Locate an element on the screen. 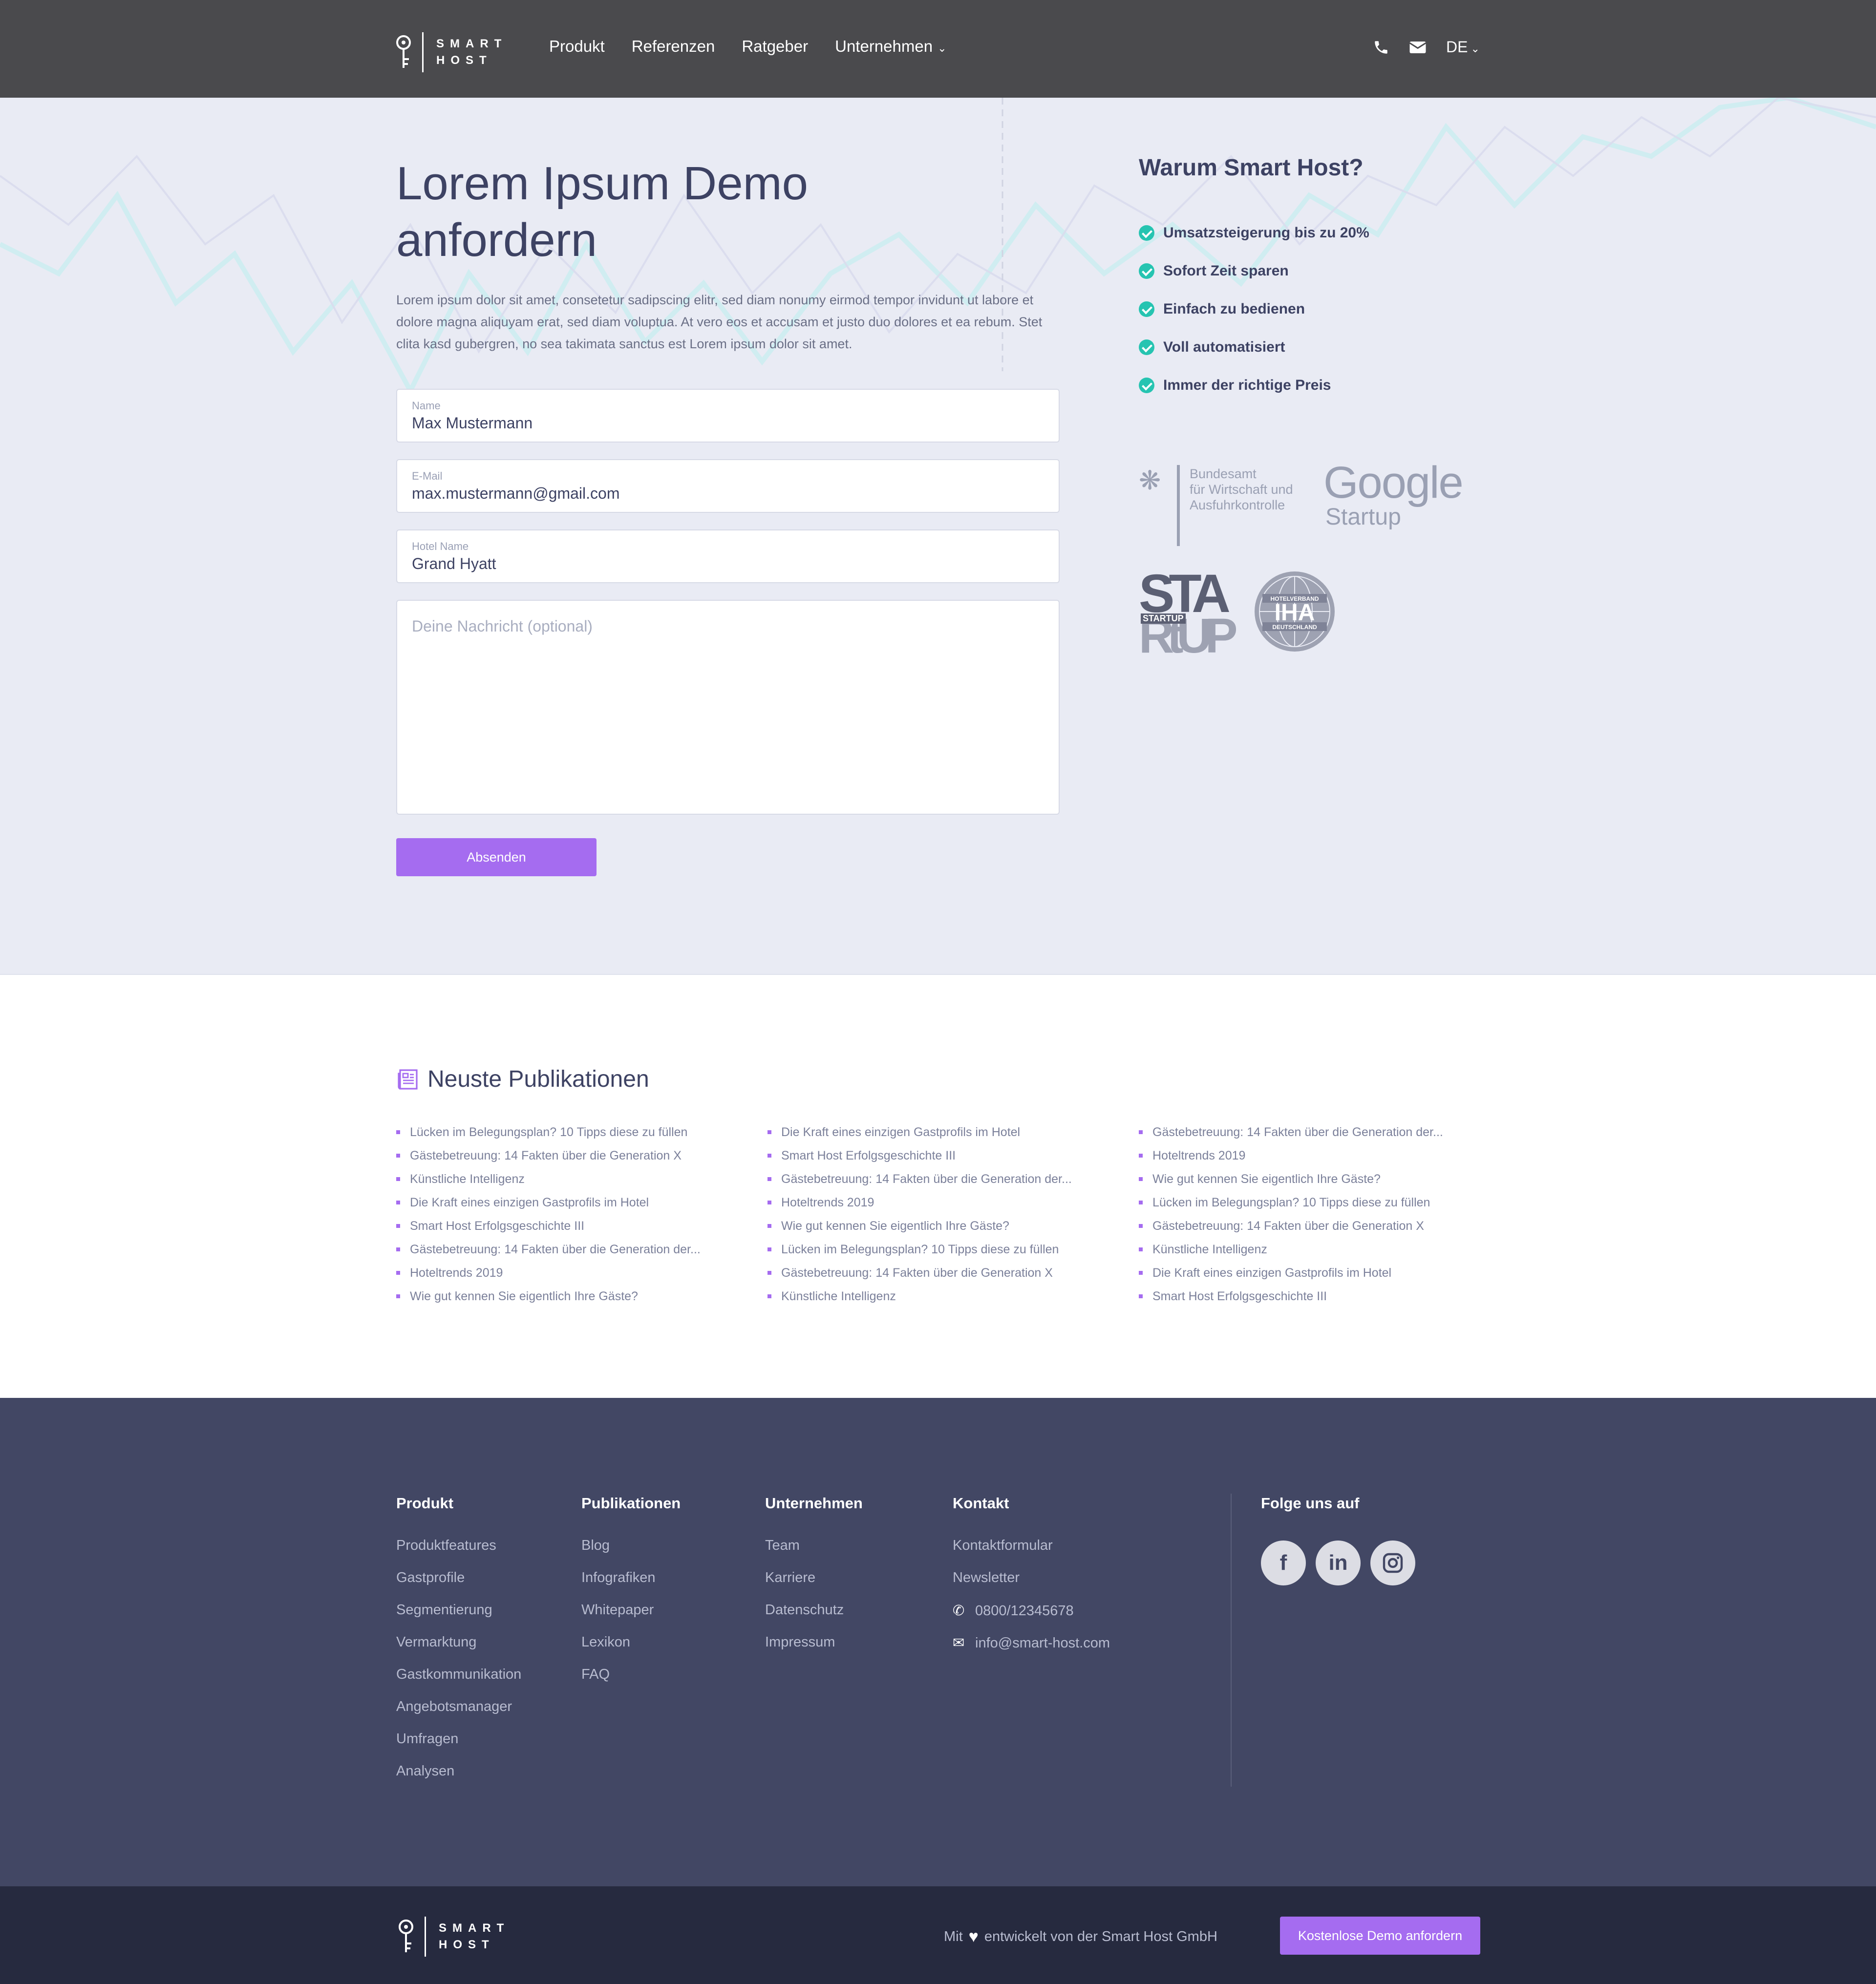 This screenshot has height=1984, width=1876. newspaper-icon is located at coordinates (408, 1079).